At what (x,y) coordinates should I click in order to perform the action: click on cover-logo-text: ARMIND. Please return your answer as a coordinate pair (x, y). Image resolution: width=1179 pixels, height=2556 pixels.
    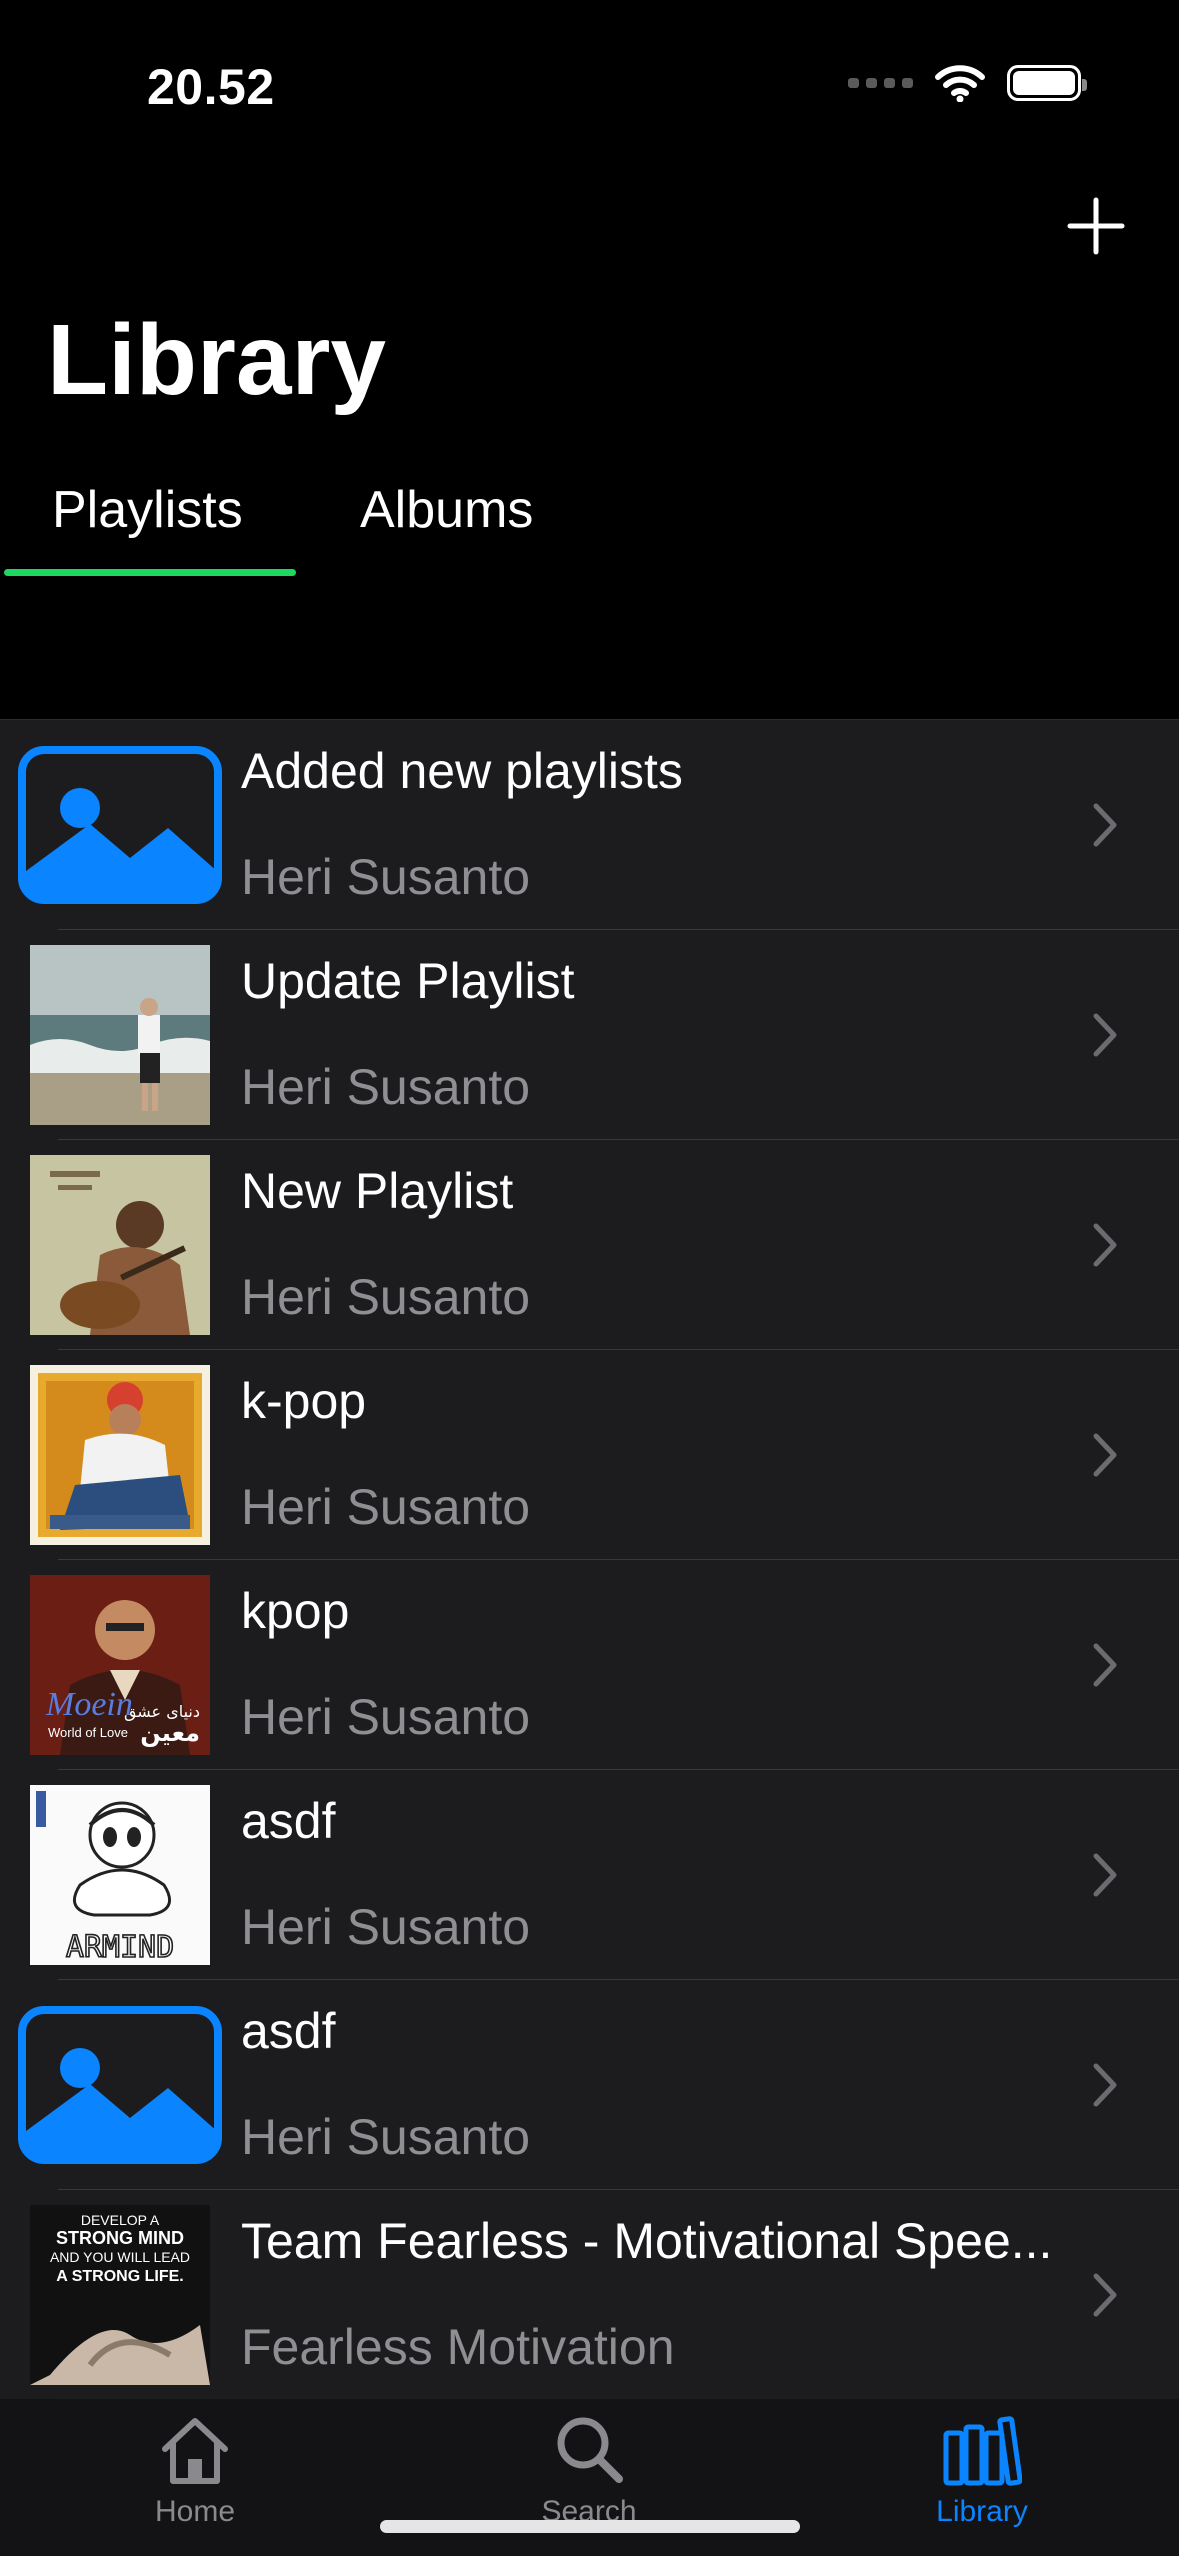
    Looking at the image, I should click on (120, 1947).